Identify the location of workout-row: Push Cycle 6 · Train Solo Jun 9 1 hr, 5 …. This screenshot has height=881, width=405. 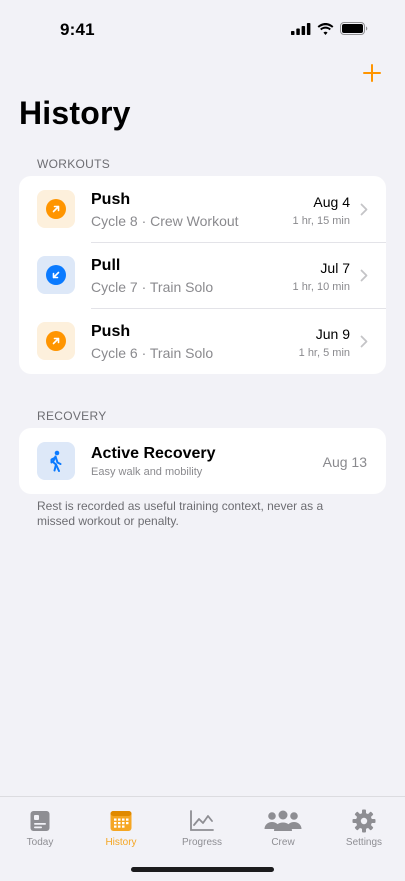
(202, 341).